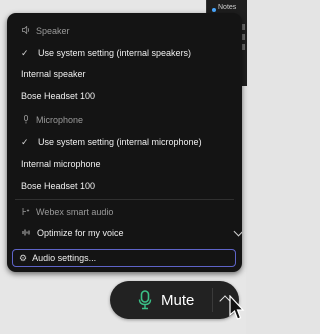 The image size is (320, 334). What do you see at coordinates (237, 231) in the screenshot?
I see `chevron-down-icon` at bounding box center [237, 231].